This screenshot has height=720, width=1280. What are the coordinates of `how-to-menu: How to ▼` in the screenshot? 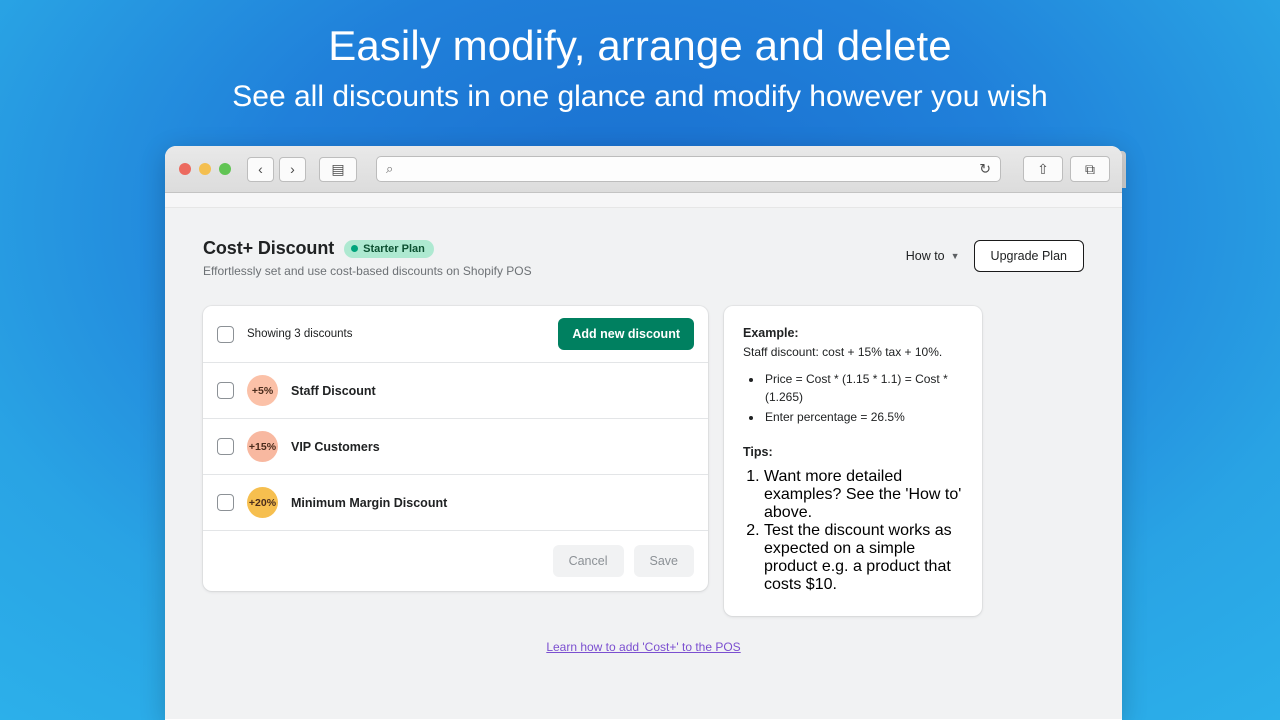 It's located at (933, 256).